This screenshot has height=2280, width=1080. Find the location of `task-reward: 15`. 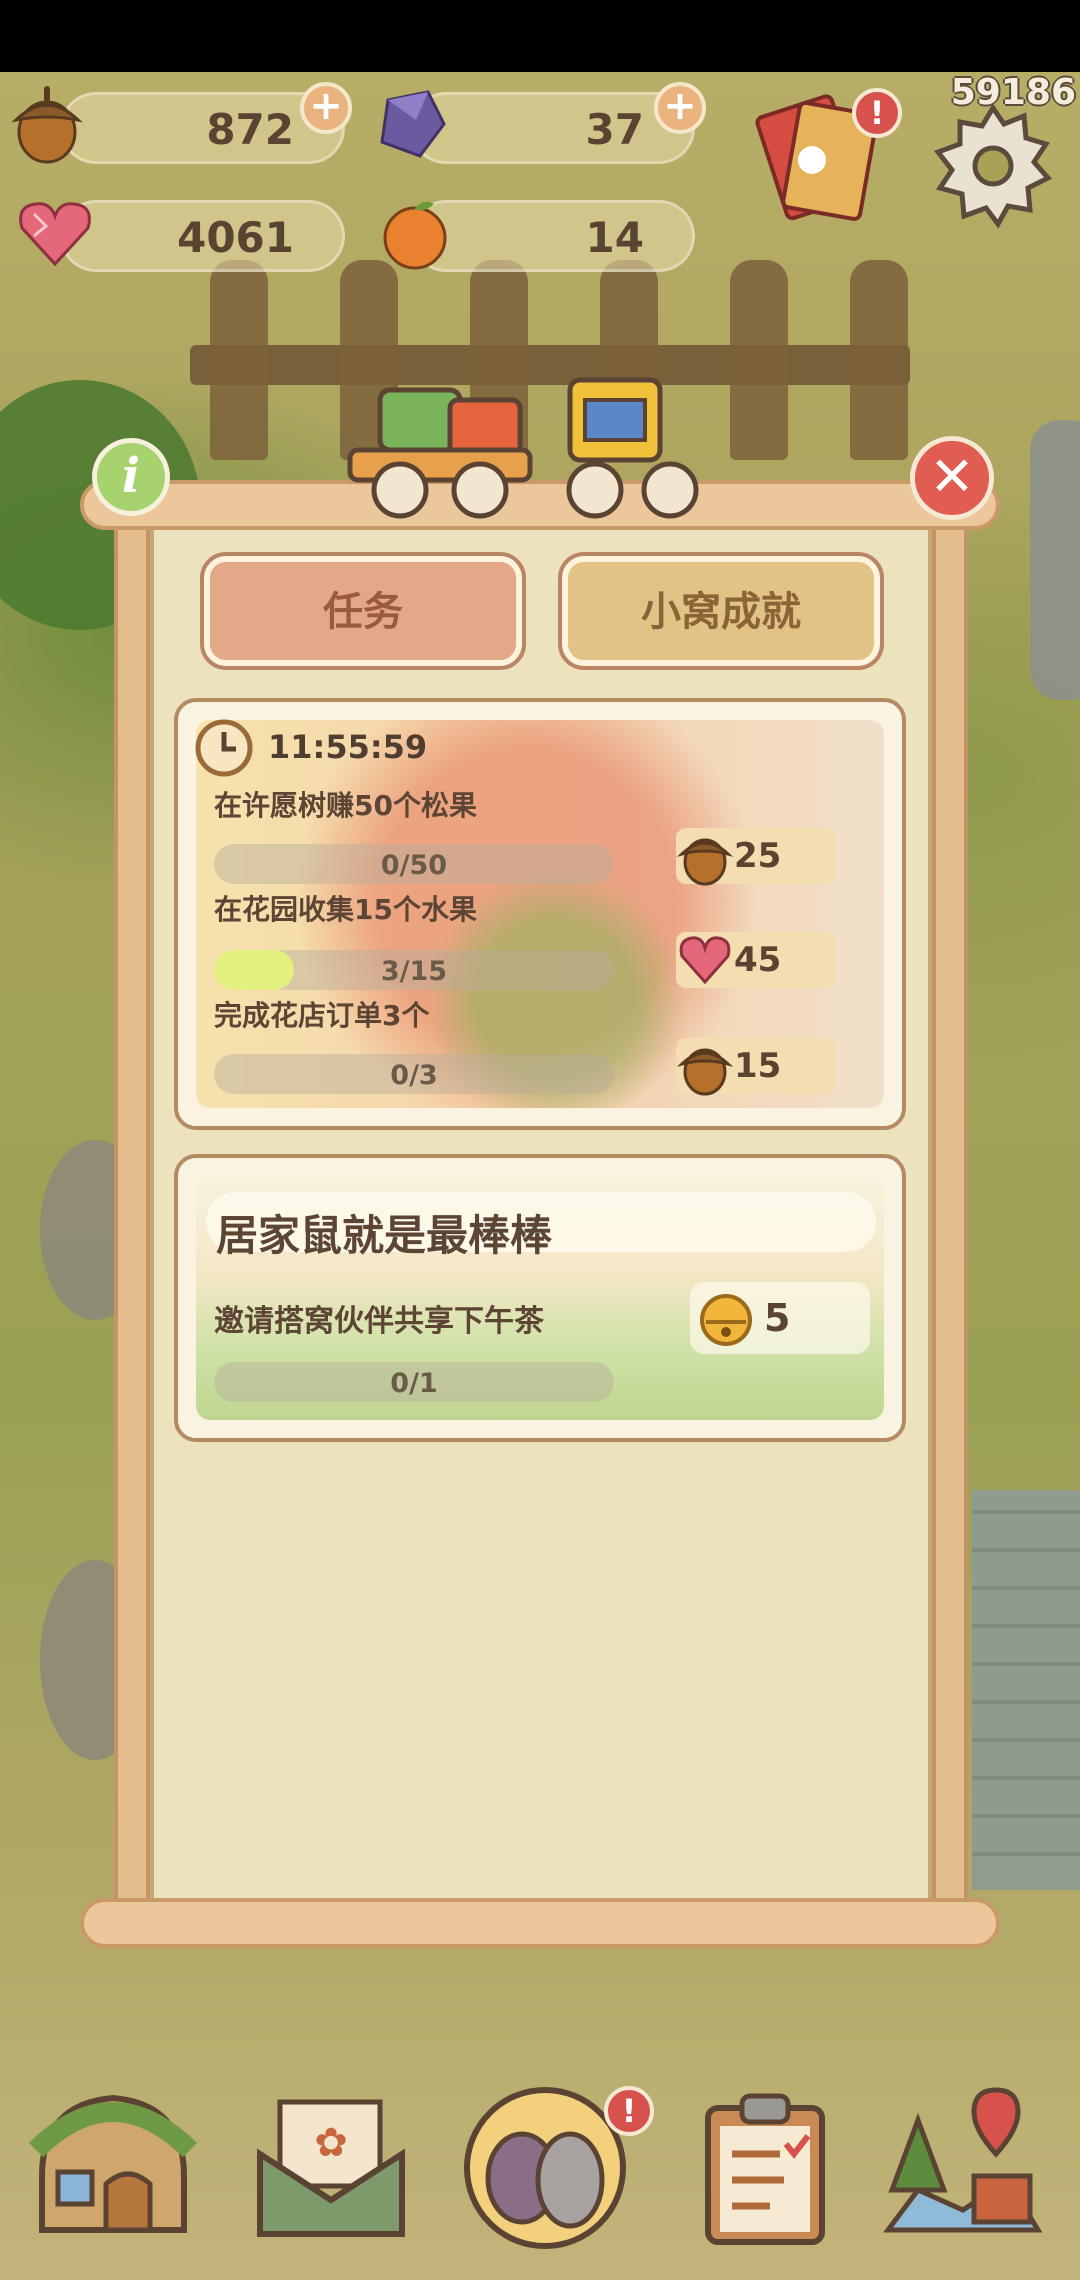

task-reward: 15 is located at coordinates (756, 1067).